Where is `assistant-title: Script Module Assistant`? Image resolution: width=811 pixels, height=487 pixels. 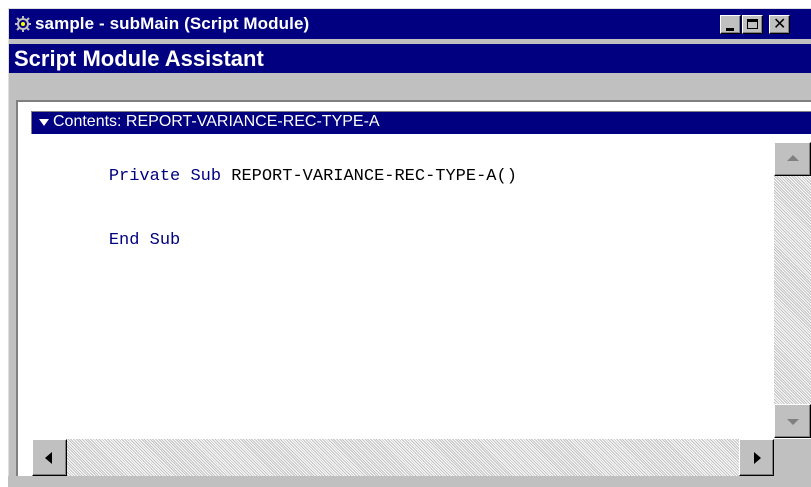
assistant-title: Script Module Assistant is located at coordinates (139, 58).